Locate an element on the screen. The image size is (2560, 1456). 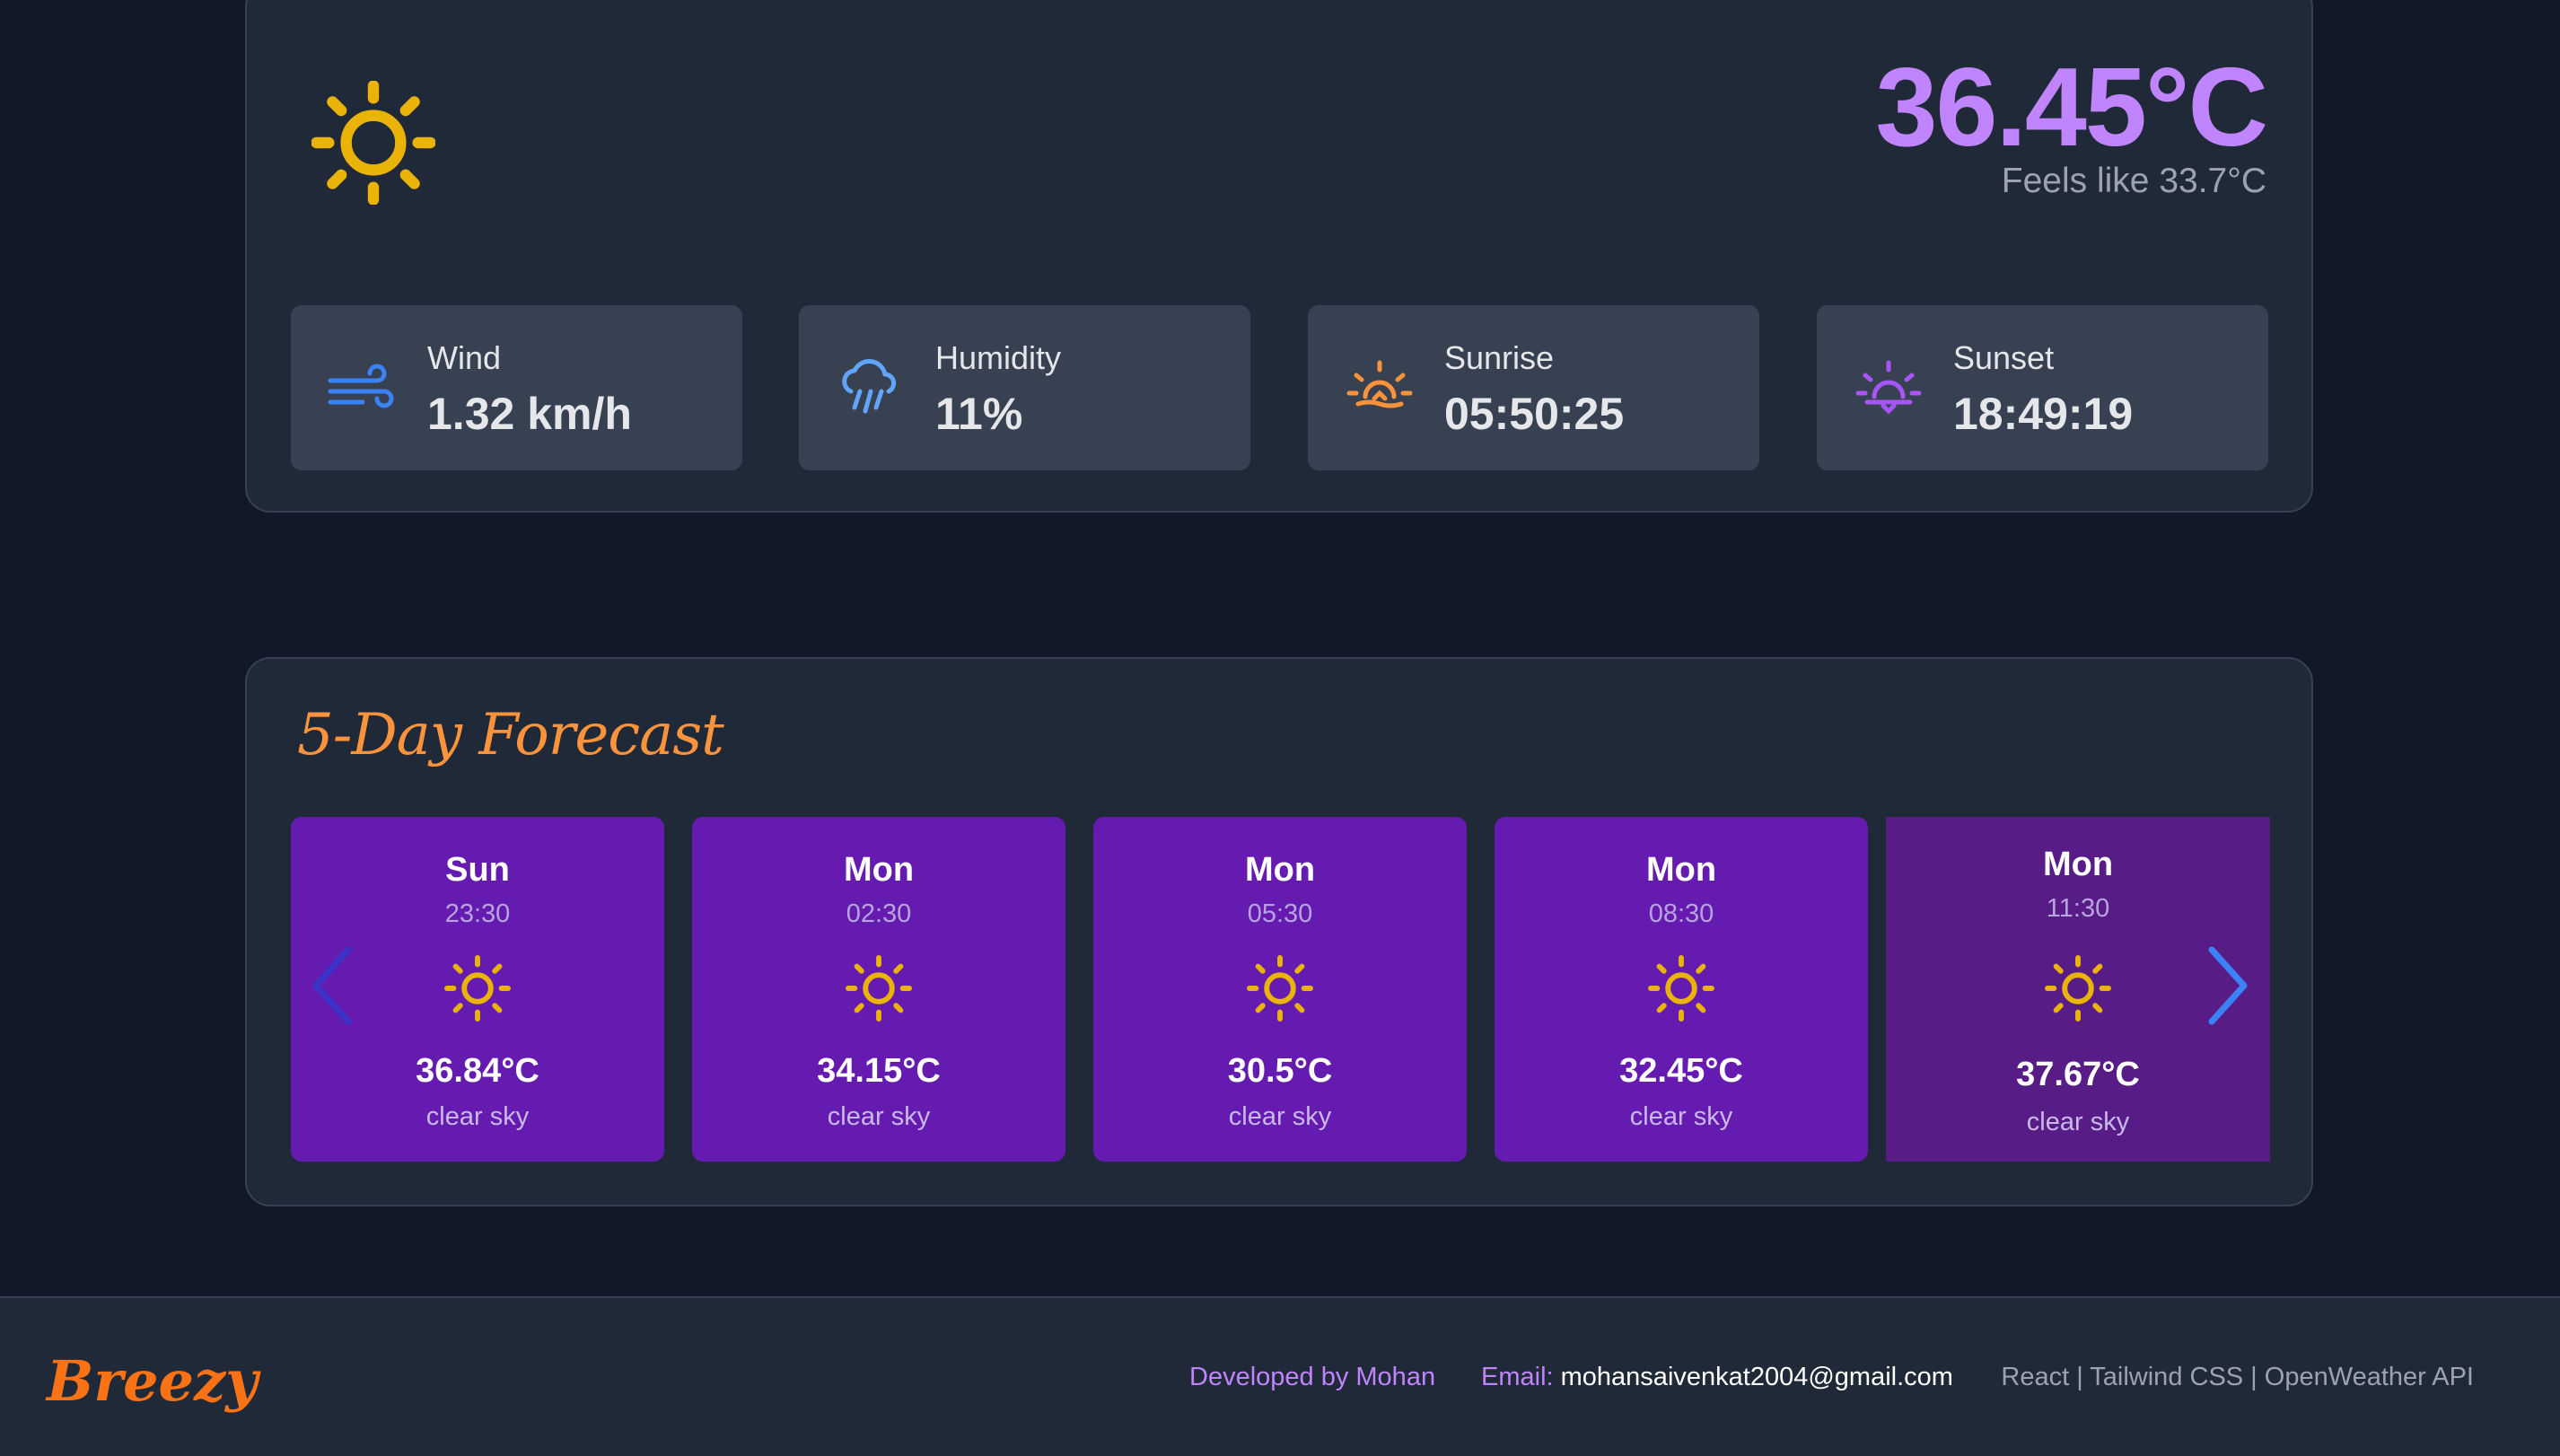
stat-value: 05:50:25 is located at coordinates (1534, 414).